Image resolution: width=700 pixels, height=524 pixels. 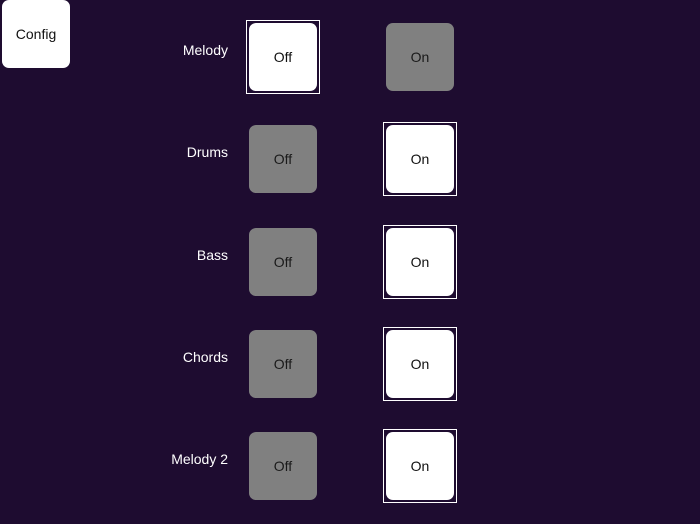 I want to click on track-label-melody-2: Melody 2, so click(x=199, y=459).